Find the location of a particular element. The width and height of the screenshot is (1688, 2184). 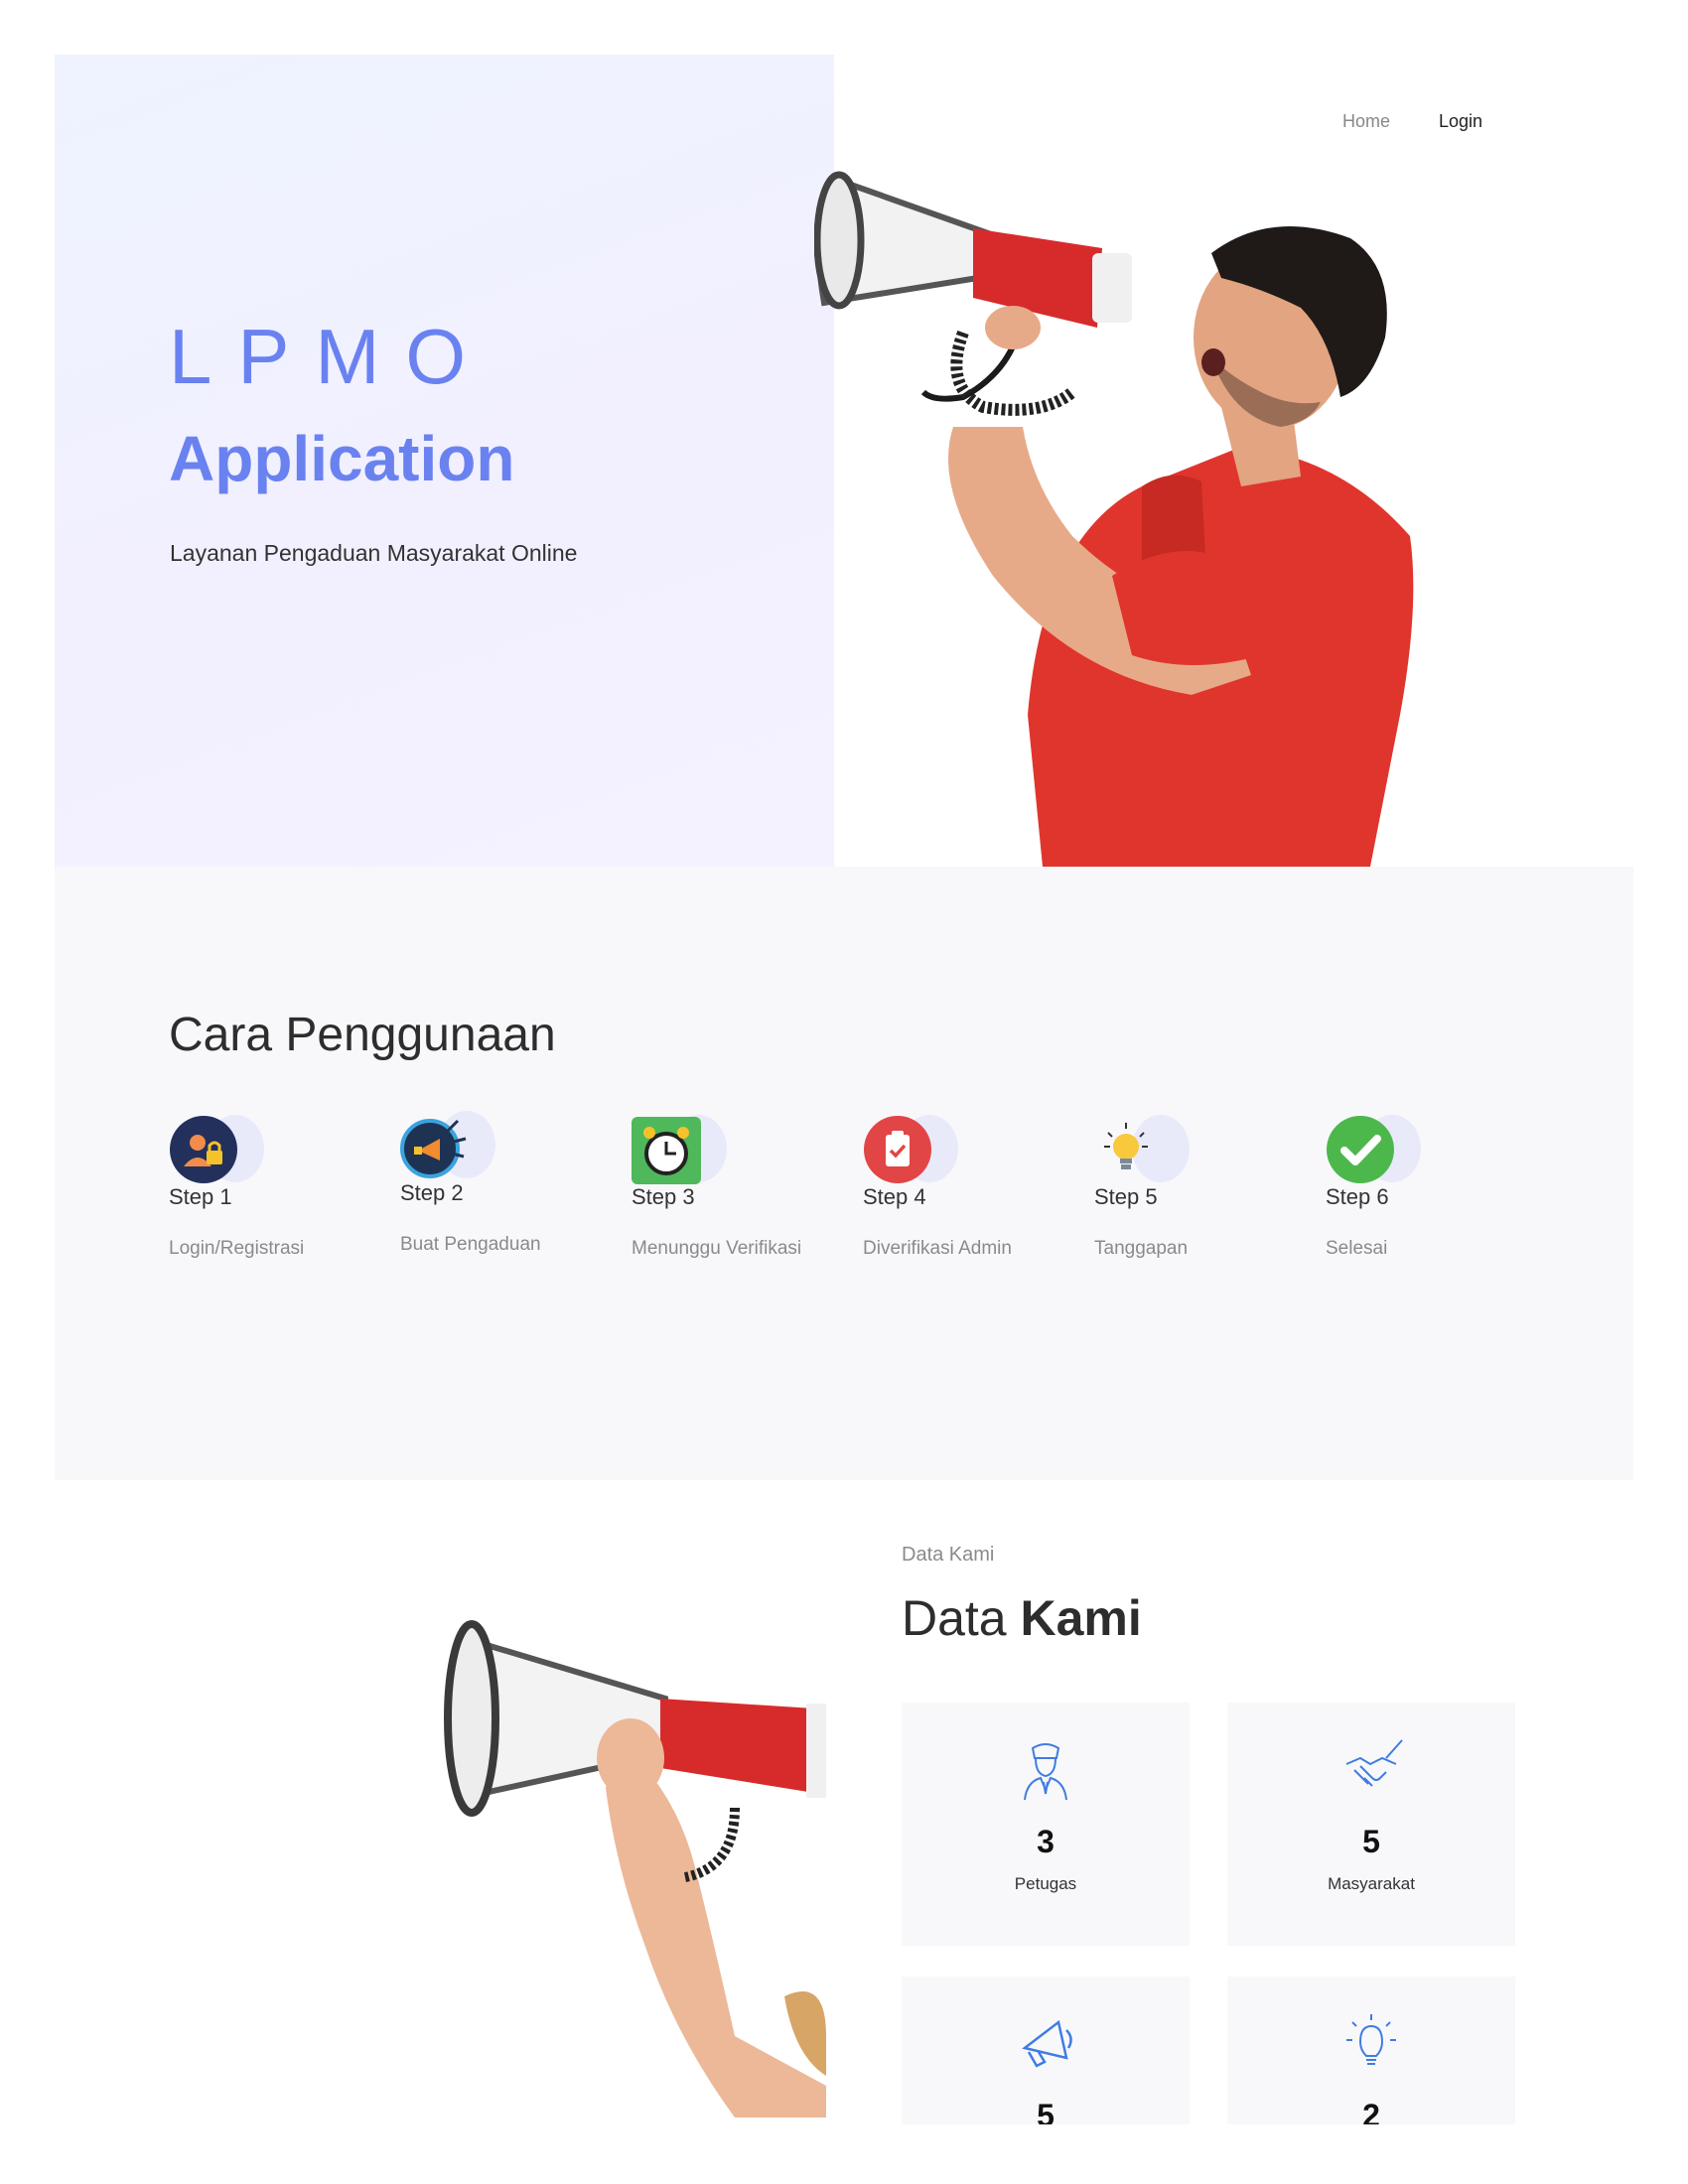

checkmark-icon is located at coordinates (1360, 1149).